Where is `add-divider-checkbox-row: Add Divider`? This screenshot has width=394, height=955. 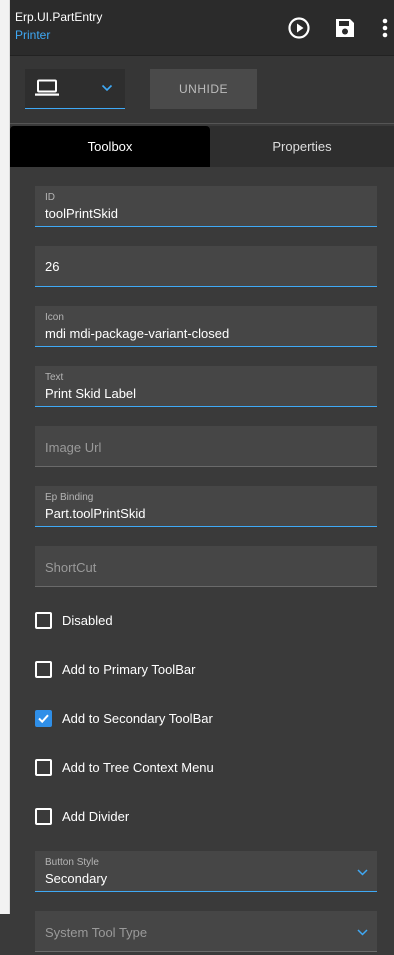
add-divider-checkbox-row: Add Divider is located at coordinates (205, 817).